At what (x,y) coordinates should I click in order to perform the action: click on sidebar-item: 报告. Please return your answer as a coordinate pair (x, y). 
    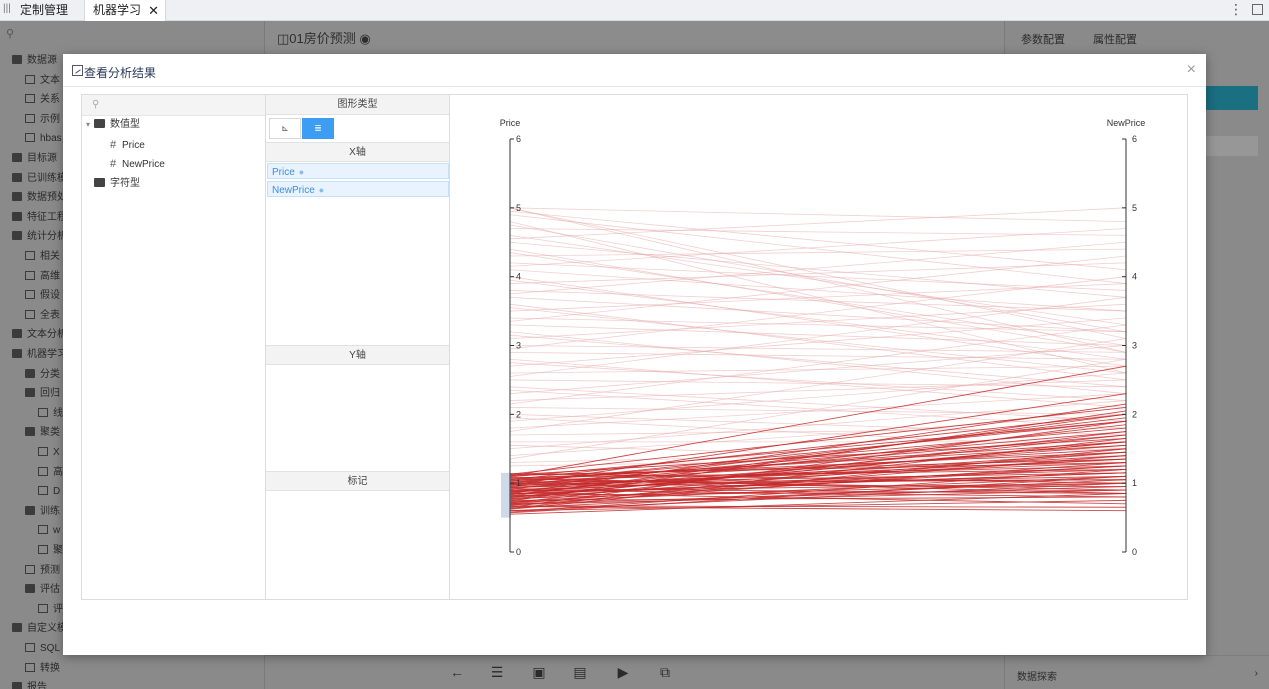
    Looking at the image, I should click on (29, 684).